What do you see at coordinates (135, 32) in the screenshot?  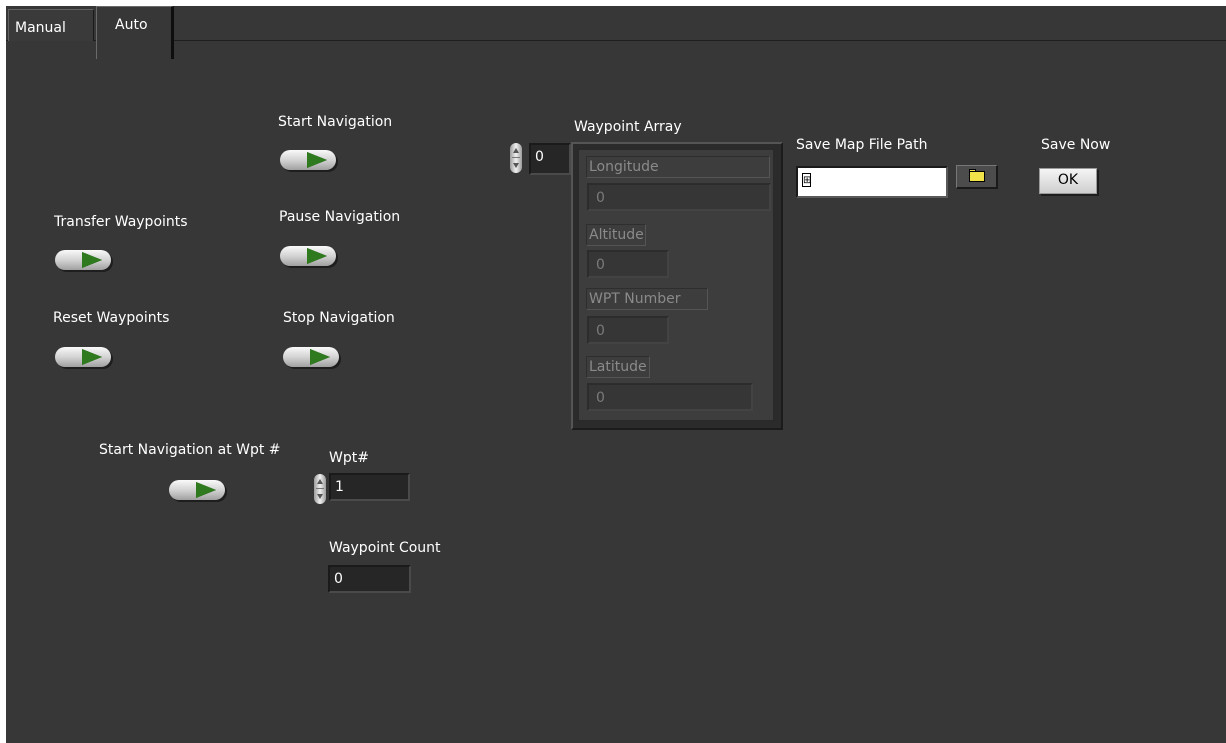 I see `tab-auto: Auto` at bounding box center [135, 32].